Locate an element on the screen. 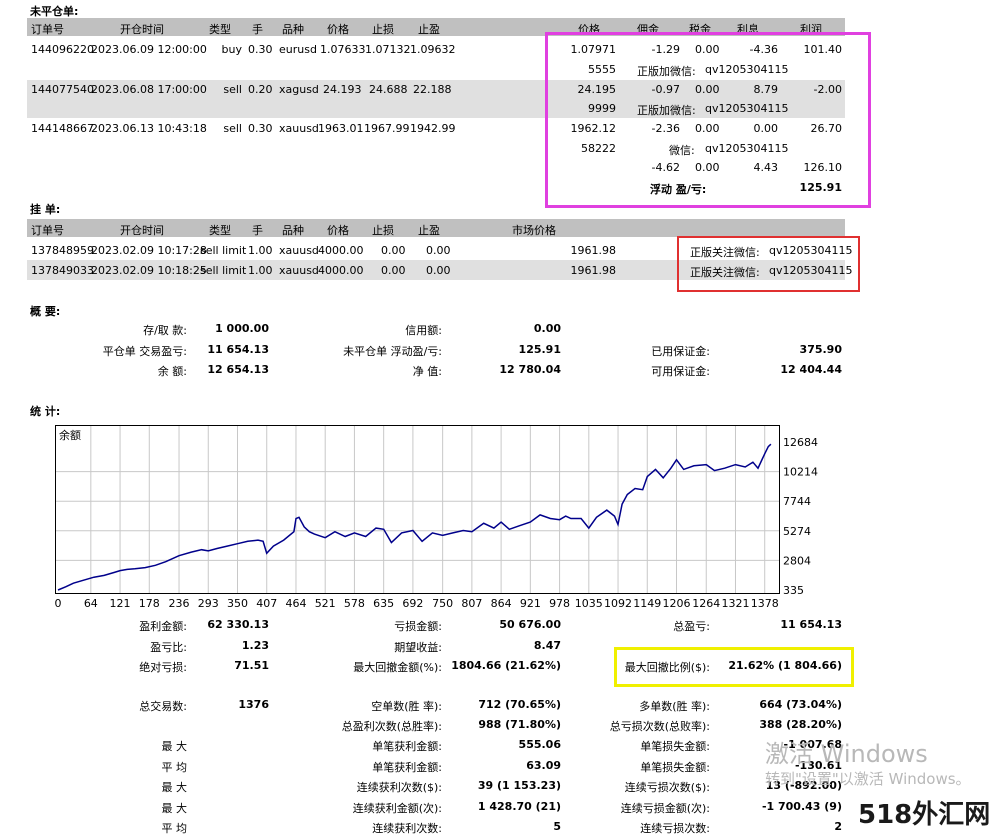  consec-profit-value: 1 428.70 (21) is located at coordinates (519, 806).